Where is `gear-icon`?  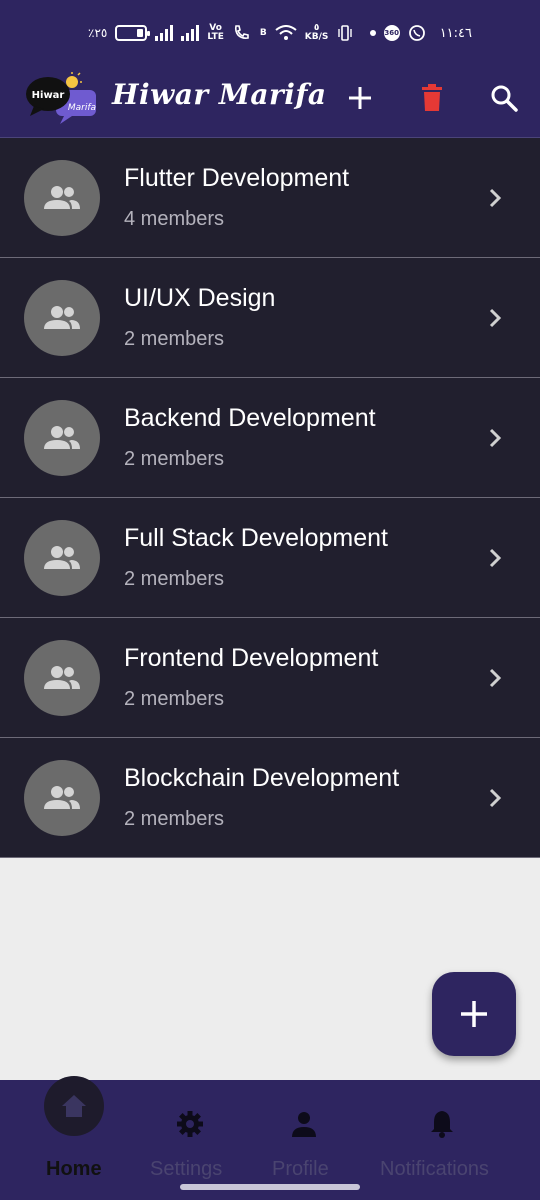 gear-icon is located at coordinates (190, 1124).